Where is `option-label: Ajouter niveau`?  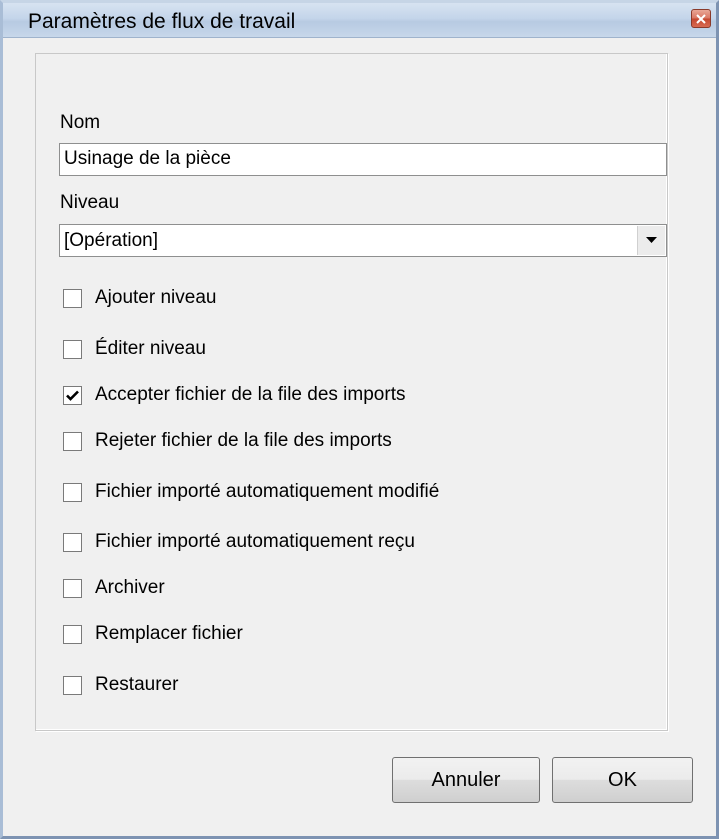
option-label: Ajouter niveau is located at coordinates (156, 297).